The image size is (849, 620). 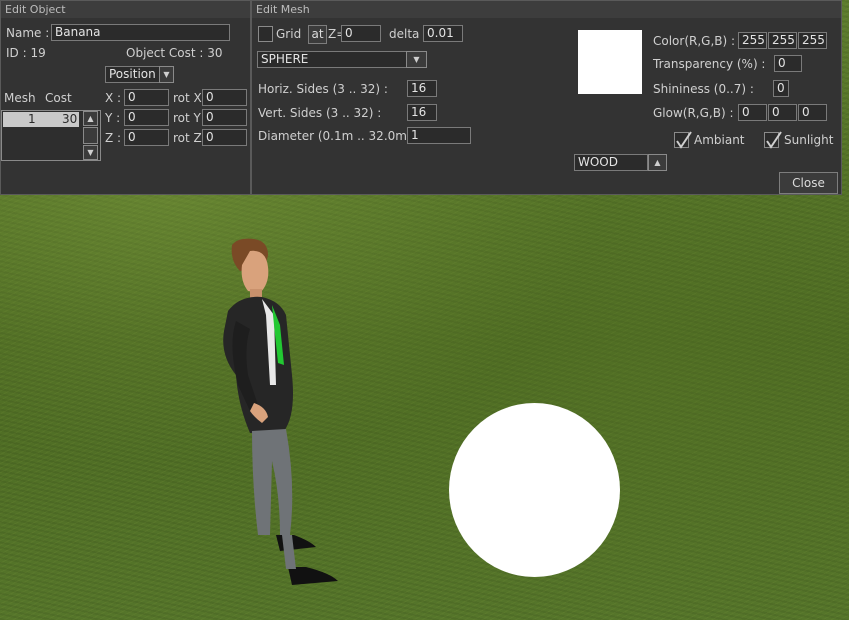 I want to click on delta-field: 0.01, so click(x=443, y=33).